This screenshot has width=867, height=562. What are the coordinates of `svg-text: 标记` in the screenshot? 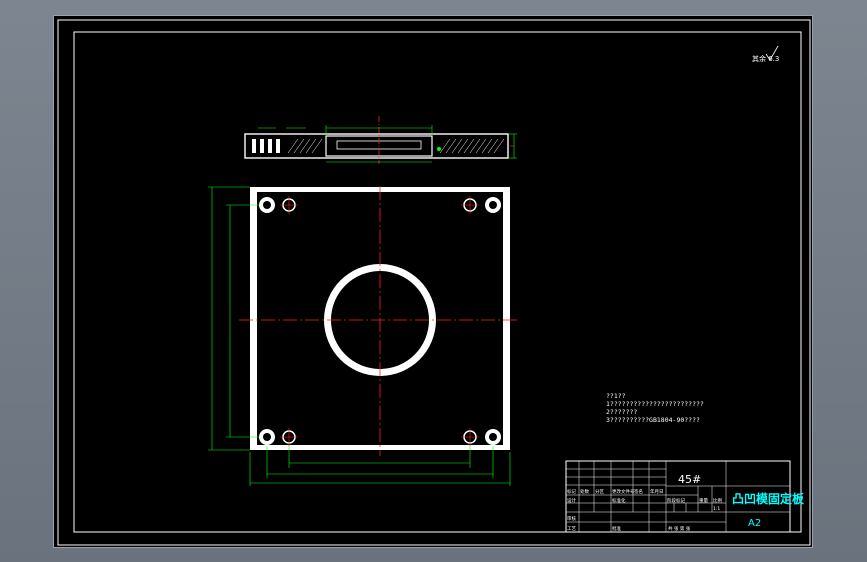 It's located at (571, 491).